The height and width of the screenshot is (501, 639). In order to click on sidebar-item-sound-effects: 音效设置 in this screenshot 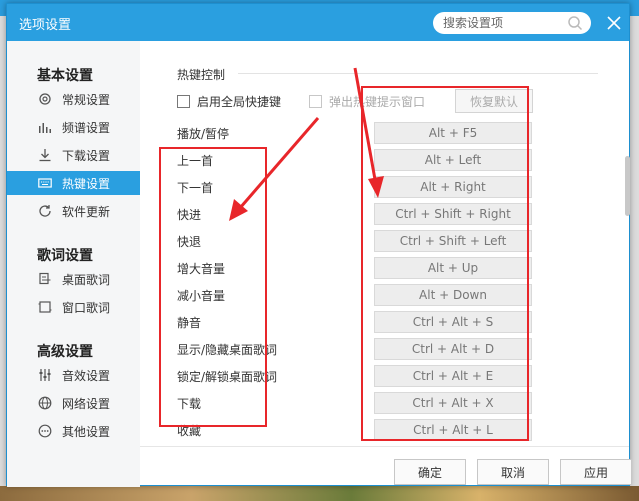, I will do `click(73, 375)`.